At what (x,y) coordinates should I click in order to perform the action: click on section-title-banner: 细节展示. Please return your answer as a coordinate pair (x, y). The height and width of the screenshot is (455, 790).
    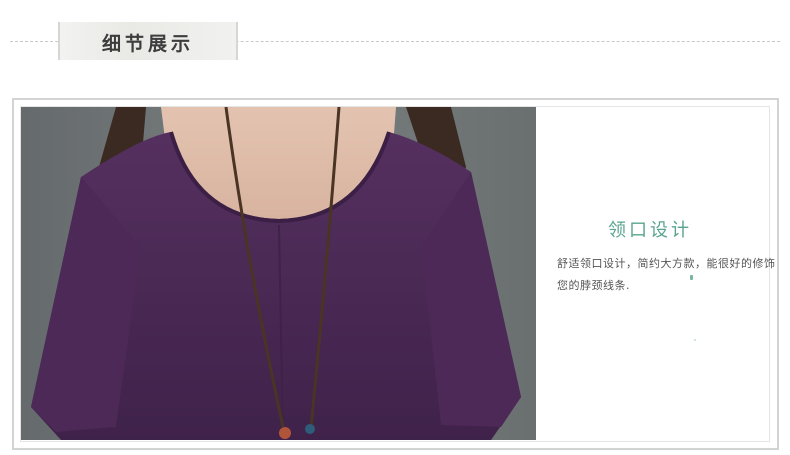
    Looking at the image, I should click on (148, 41).